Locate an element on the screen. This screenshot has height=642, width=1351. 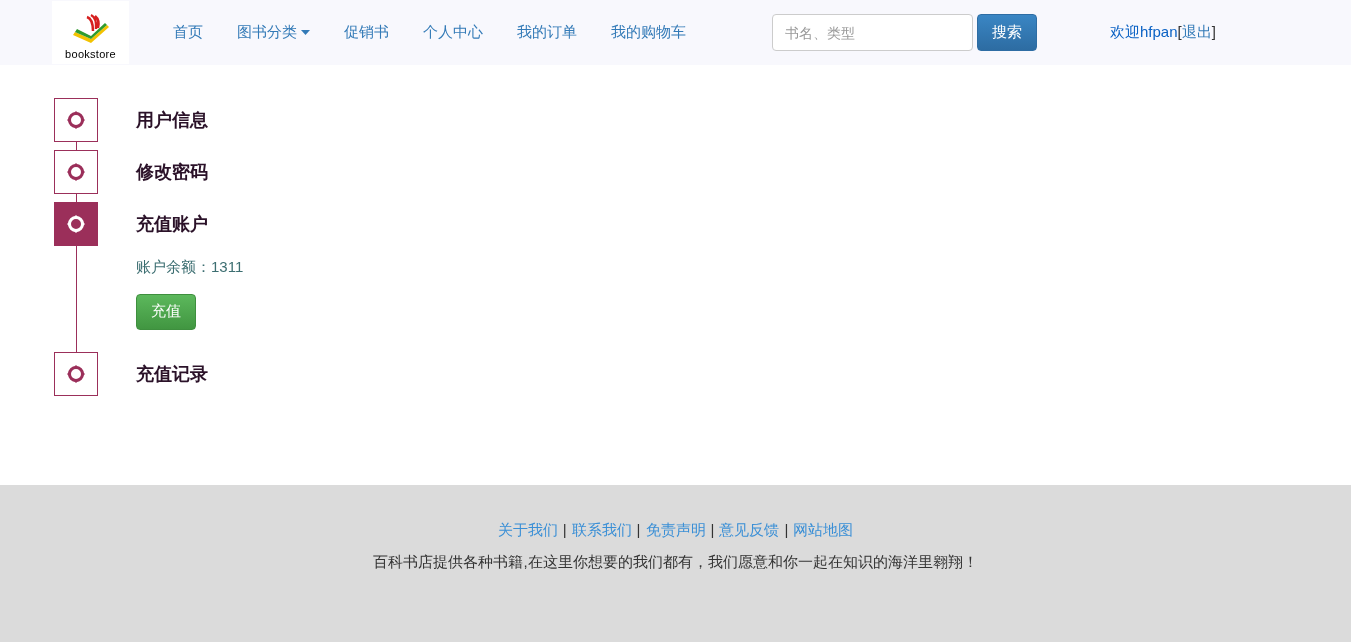
welcome-text: 欢迎hfpan is located at coordinates (1144, 32).